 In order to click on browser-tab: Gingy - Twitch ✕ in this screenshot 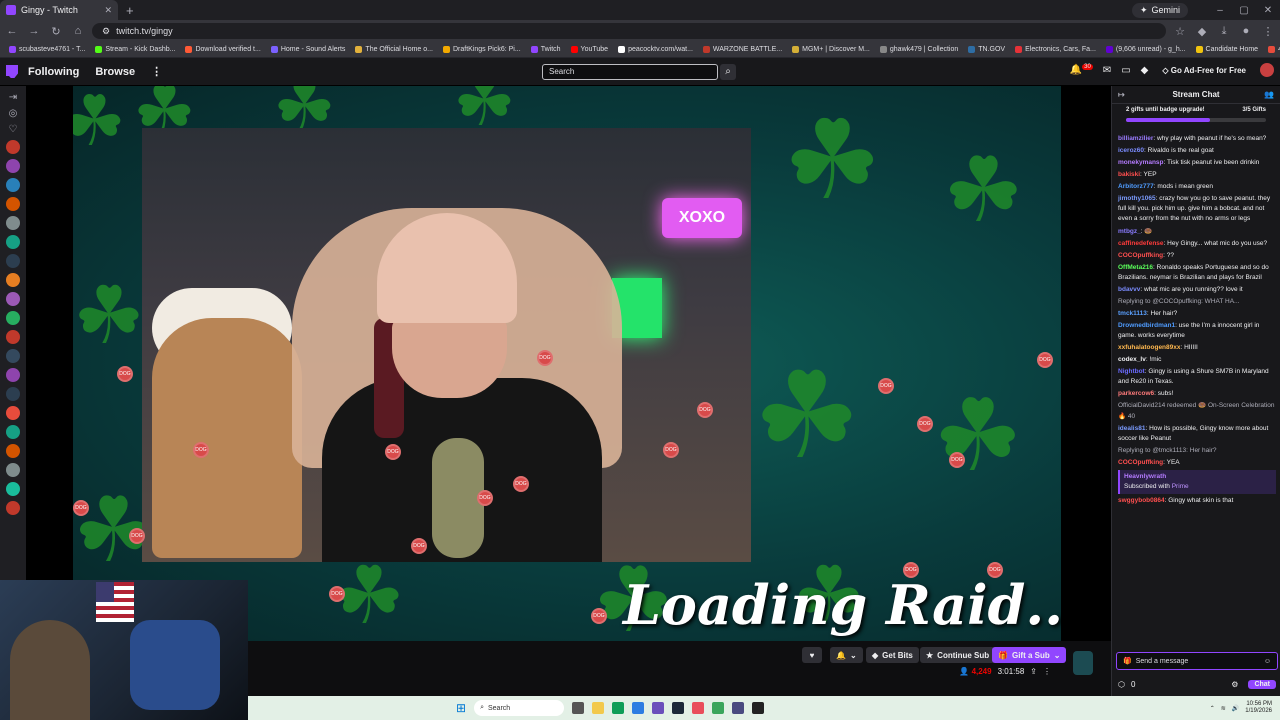, I will do `click(59, 10)`.